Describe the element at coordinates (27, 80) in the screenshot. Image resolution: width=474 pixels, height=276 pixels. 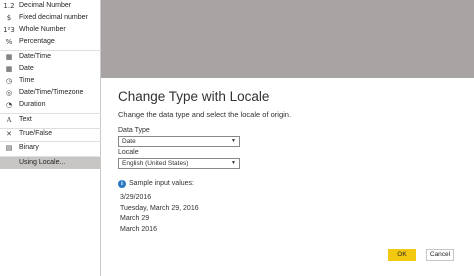
I see `menu-item-label: Time` at that location.